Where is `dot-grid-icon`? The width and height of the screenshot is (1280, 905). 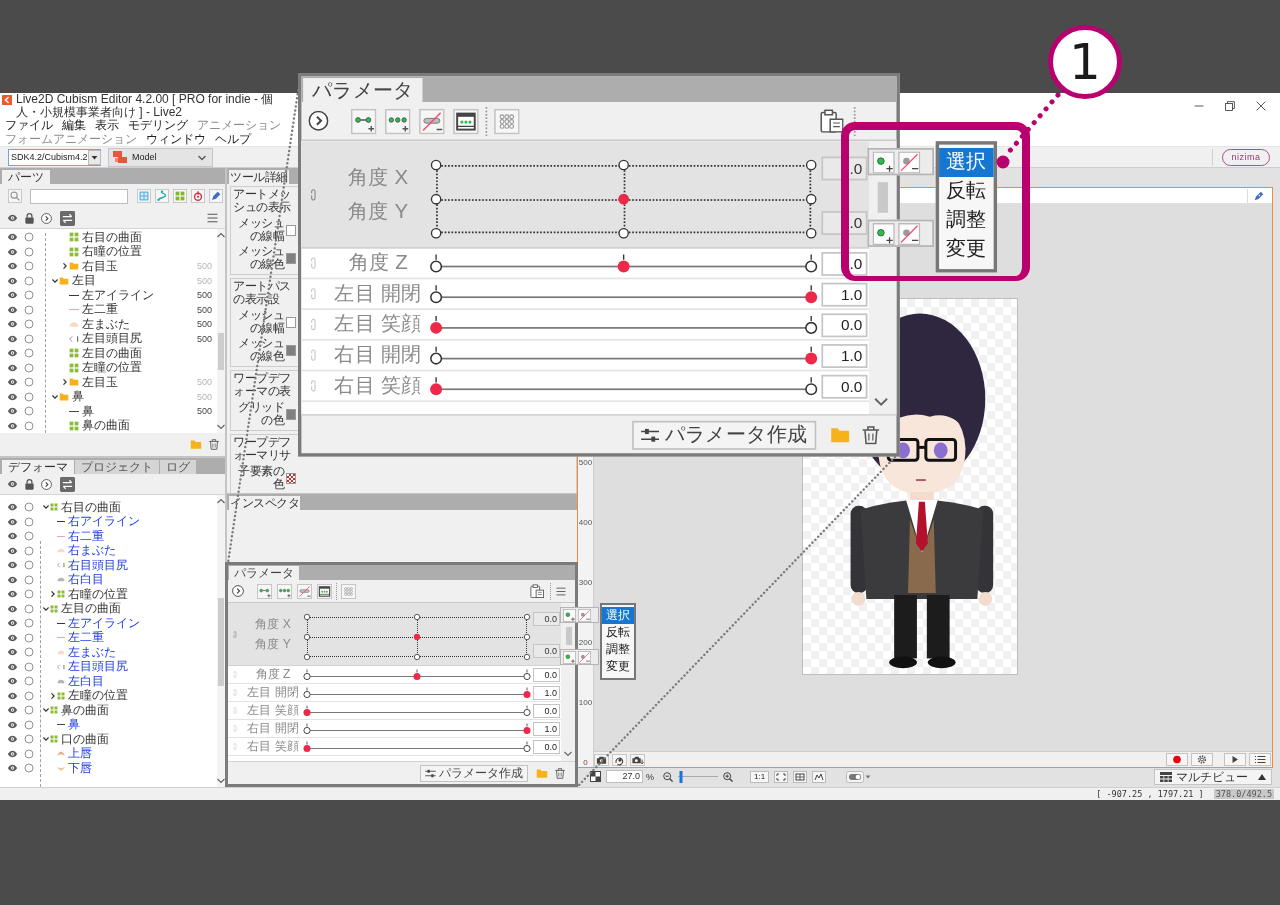
dot-grid-icon is located at coordinates (348, 591).